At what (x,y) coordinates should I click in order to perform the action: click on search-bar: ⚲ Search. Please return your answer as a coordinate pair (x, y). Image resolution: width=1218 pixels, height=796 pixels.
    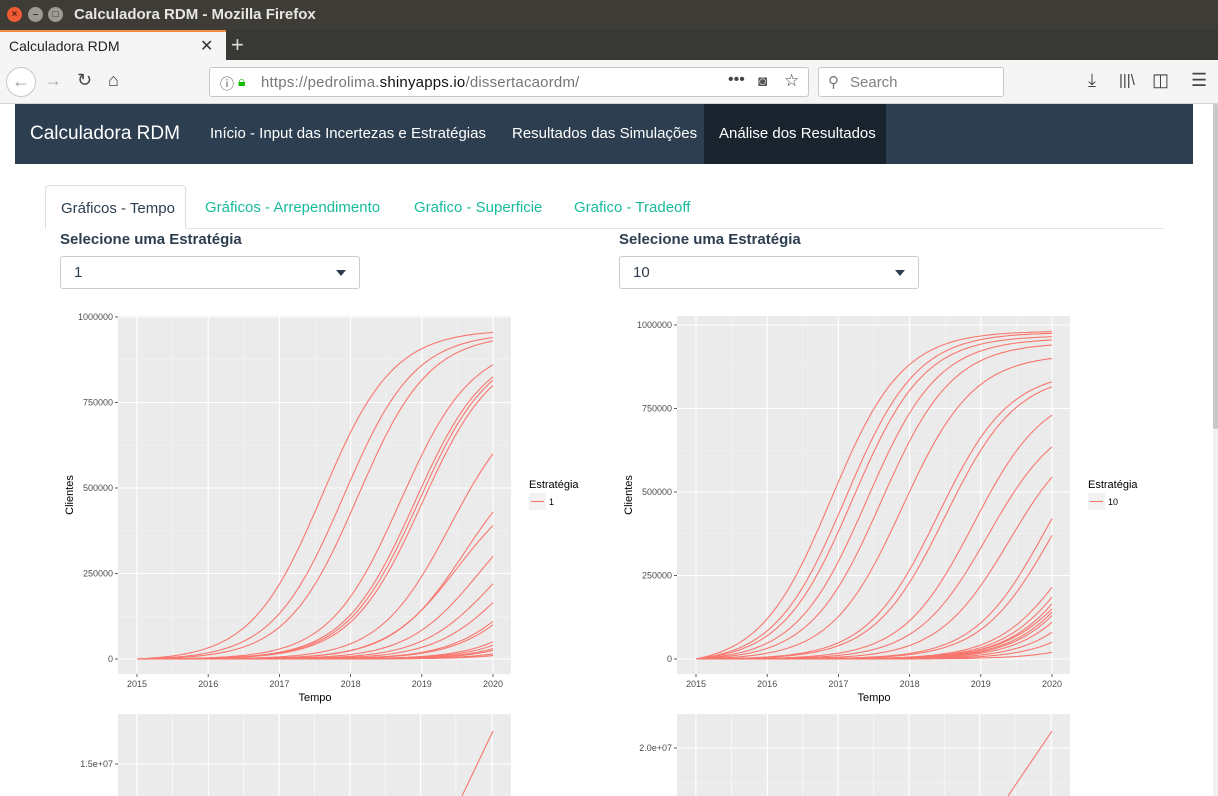
    Looking at the image, I should click on (911, 82).